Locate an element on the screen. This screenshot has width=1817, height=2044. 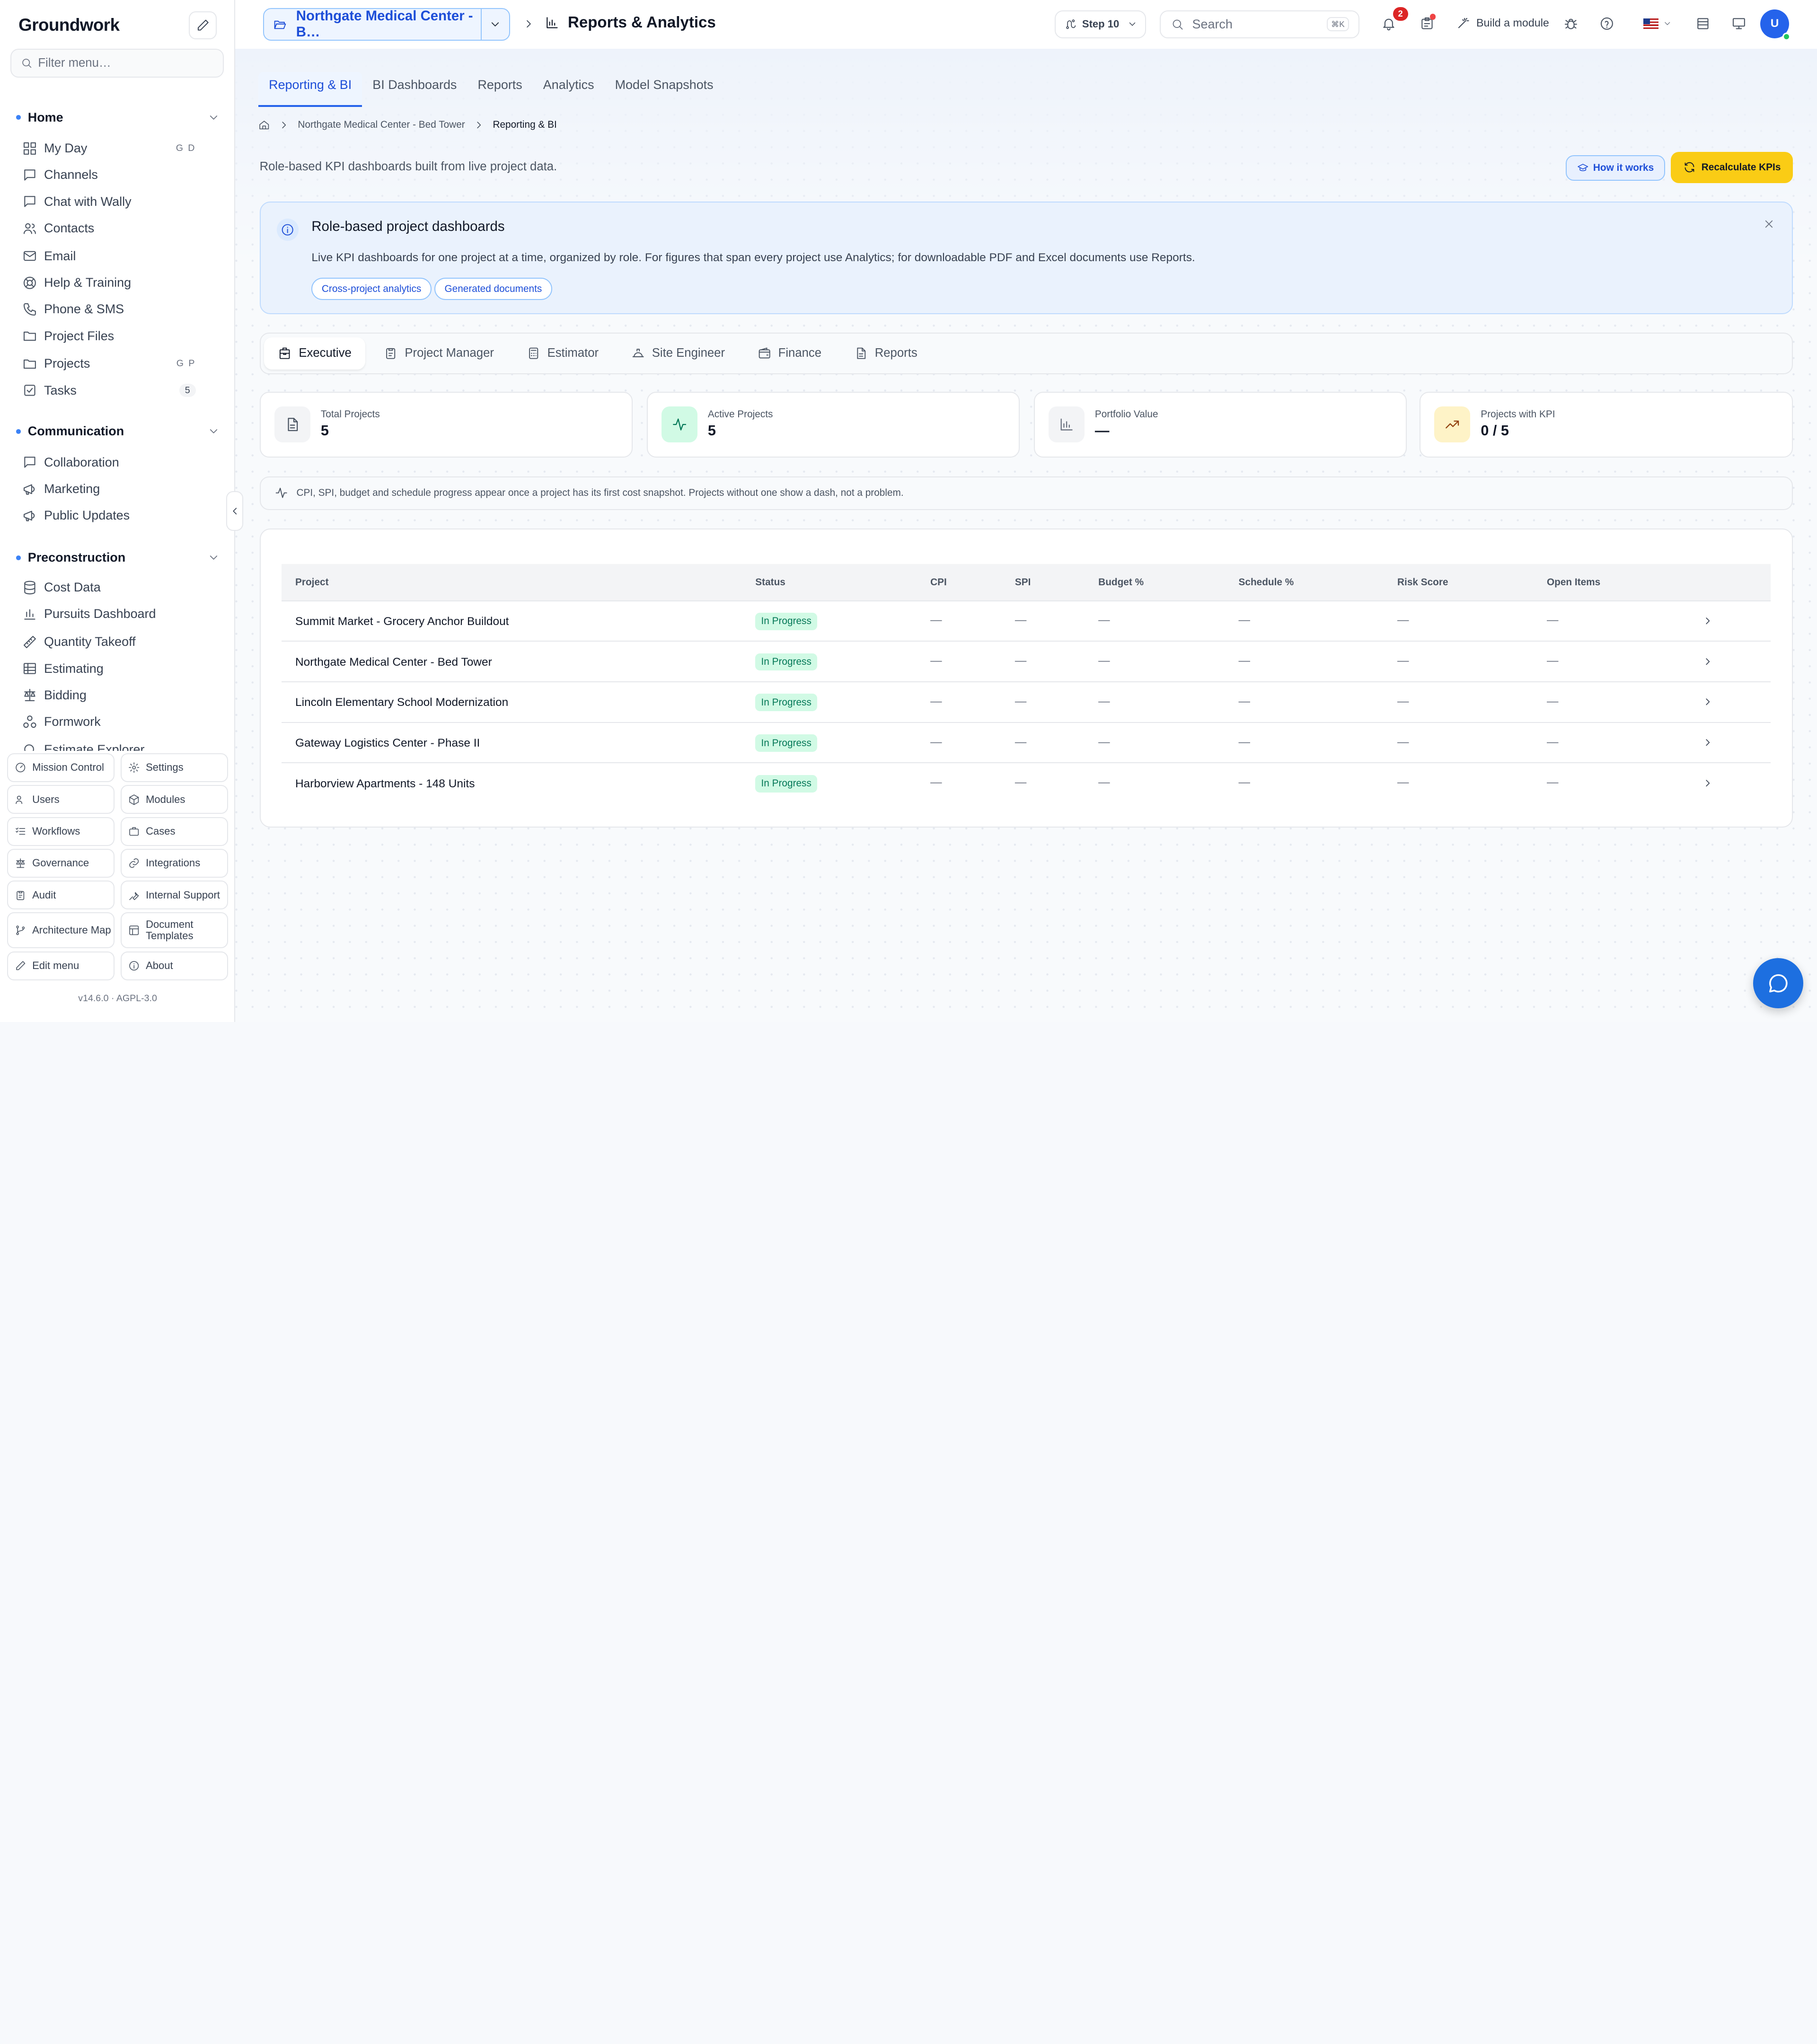
step-selector: Step 10 is located at coordinates (1100, 24).